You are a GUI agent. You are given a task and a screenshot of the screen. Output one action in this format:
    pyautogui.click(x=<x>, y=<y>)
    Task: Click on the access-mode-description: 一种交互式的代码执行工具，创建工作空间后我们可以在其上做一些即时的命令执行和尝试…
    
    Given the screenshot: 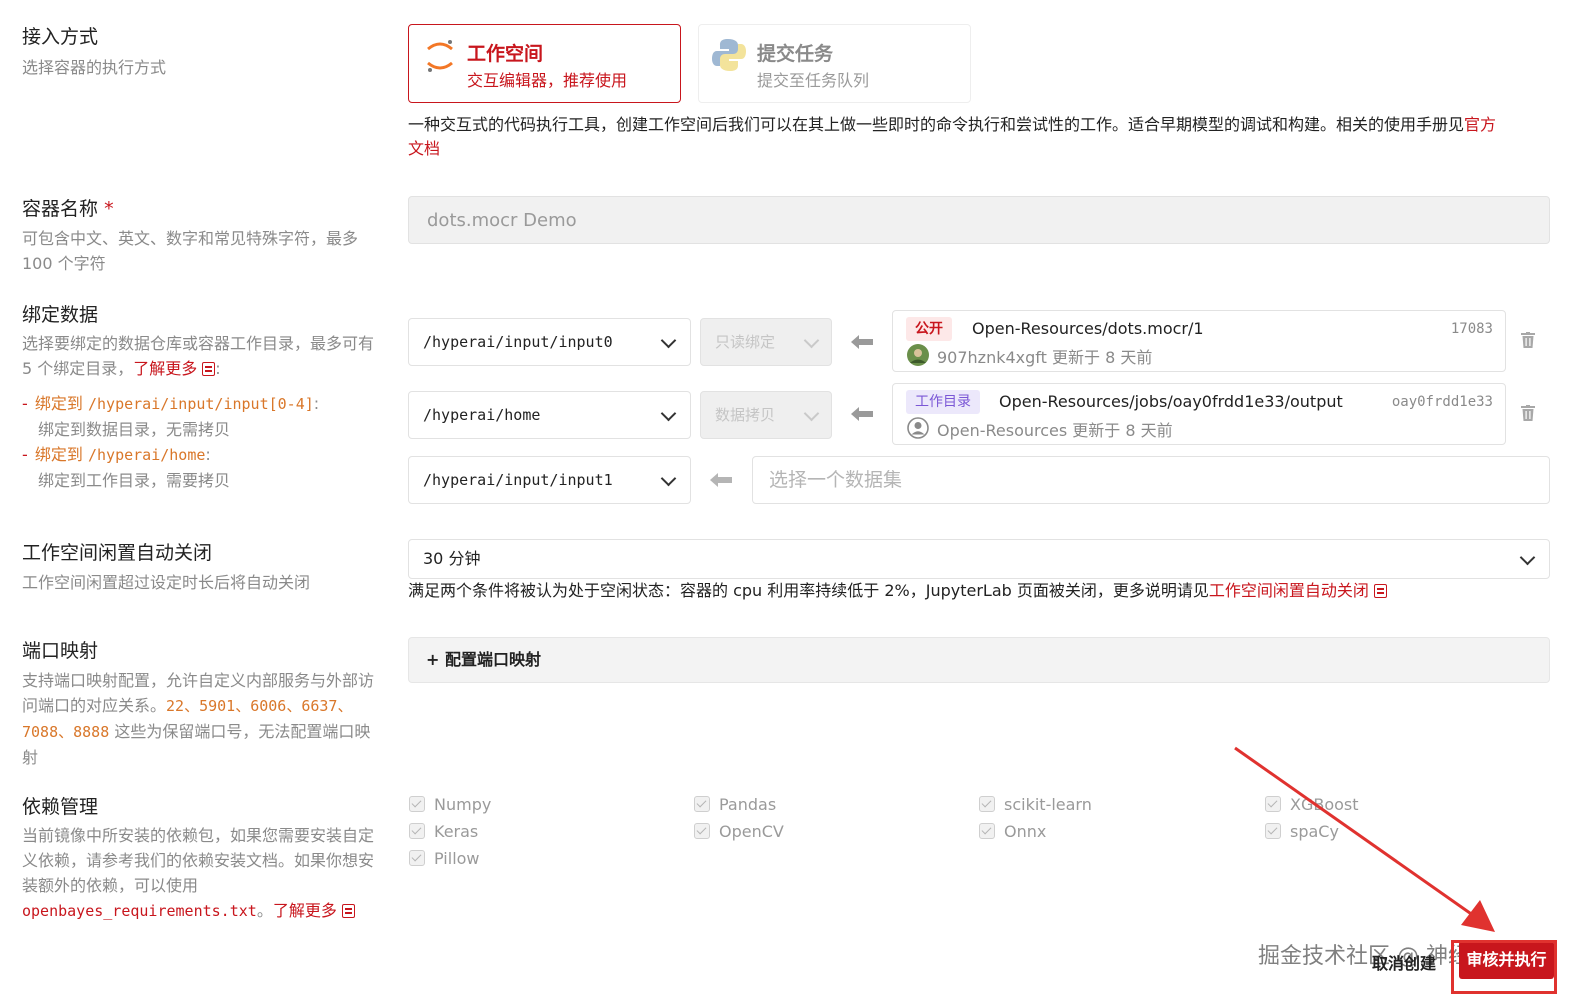 What is the action you would take?
    pyautogui.click(x=978, y=137)
    